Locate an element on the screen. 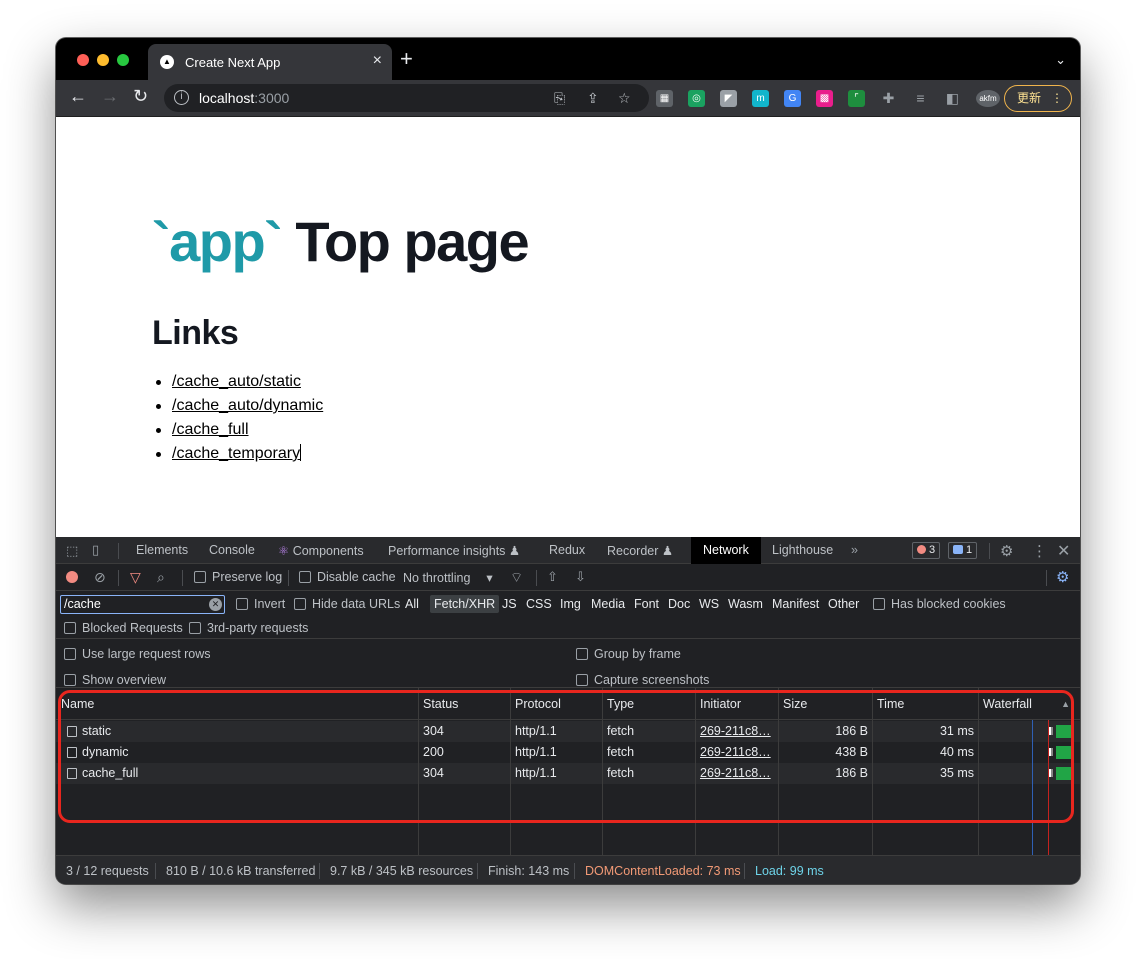 This screenshot has height=959, width=1136. screenshot-icon: ⌜ is located at coordinates (856, 98).